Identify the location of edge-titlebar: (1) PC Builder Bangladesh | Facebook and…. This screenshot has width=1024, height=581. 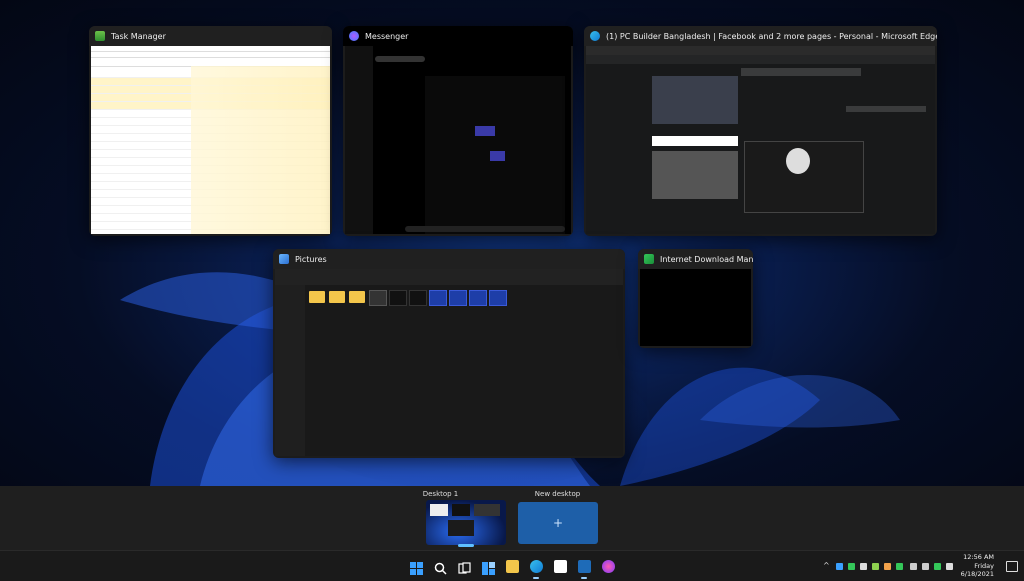
(760, 36).